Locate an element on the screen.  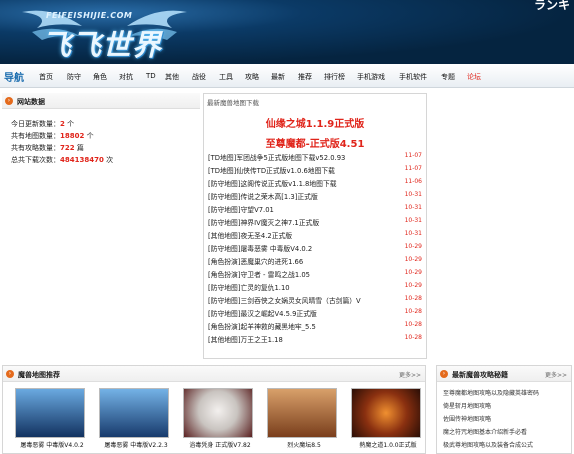
list-item-title: [防守地图]屠毒恶雾 中毒版V4.0.2 is located at coordinates (260, 248).